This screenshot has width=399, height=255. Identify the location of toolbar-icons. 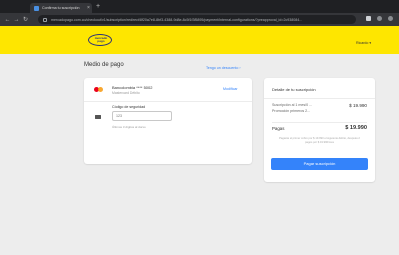
(379, 18).